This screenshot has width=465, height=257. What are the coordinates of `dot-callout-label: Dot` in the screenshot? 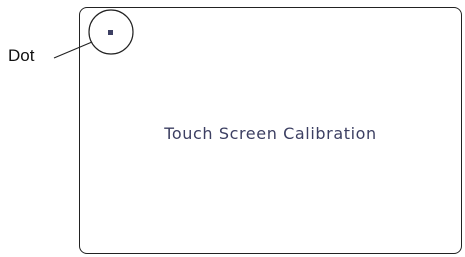 It's located at (21, 55).